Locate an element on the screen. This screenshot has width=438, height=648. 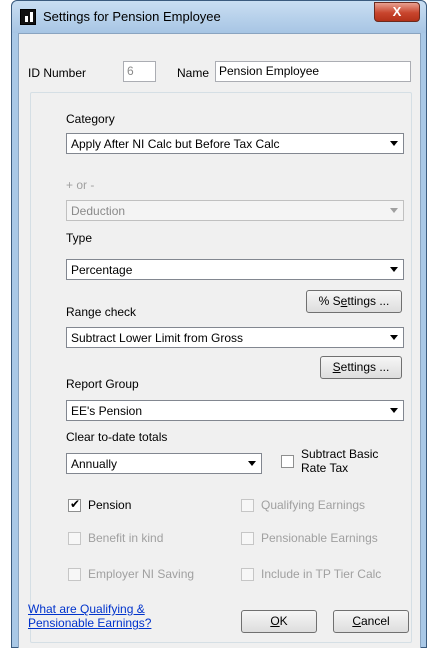
report-group-dropdown: EE's Pension is located at coordinates (235, 410).